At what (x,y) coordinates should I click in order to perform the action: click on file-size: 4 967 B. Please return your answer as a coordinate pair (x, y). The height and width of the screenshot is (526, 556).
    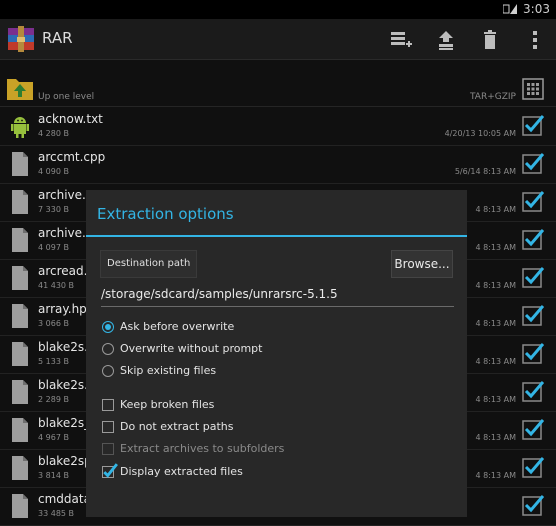
    Looking at the image, I should click on (53, 437).